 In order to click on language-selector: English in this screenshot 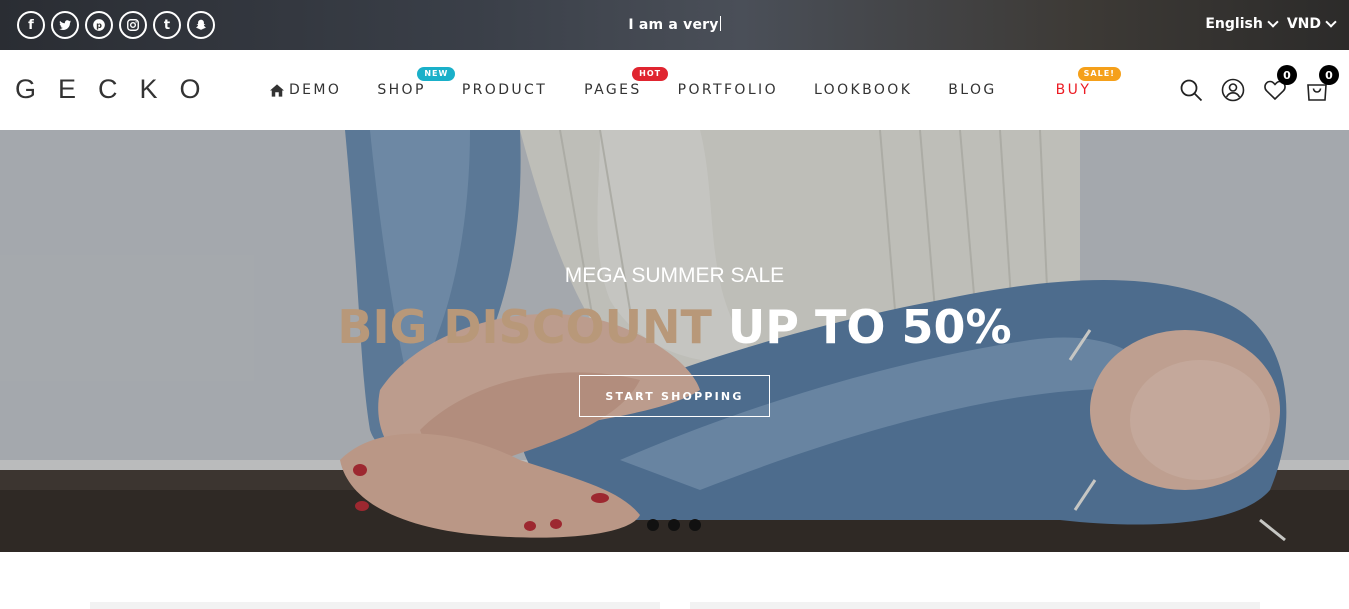, I will do `click(1242, 24)`.